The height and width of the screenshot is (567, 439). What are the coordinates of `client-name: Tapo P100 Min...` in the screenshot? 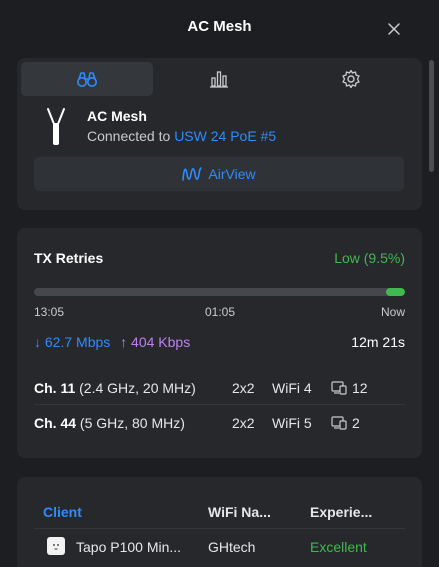 It's located at (129, 547).